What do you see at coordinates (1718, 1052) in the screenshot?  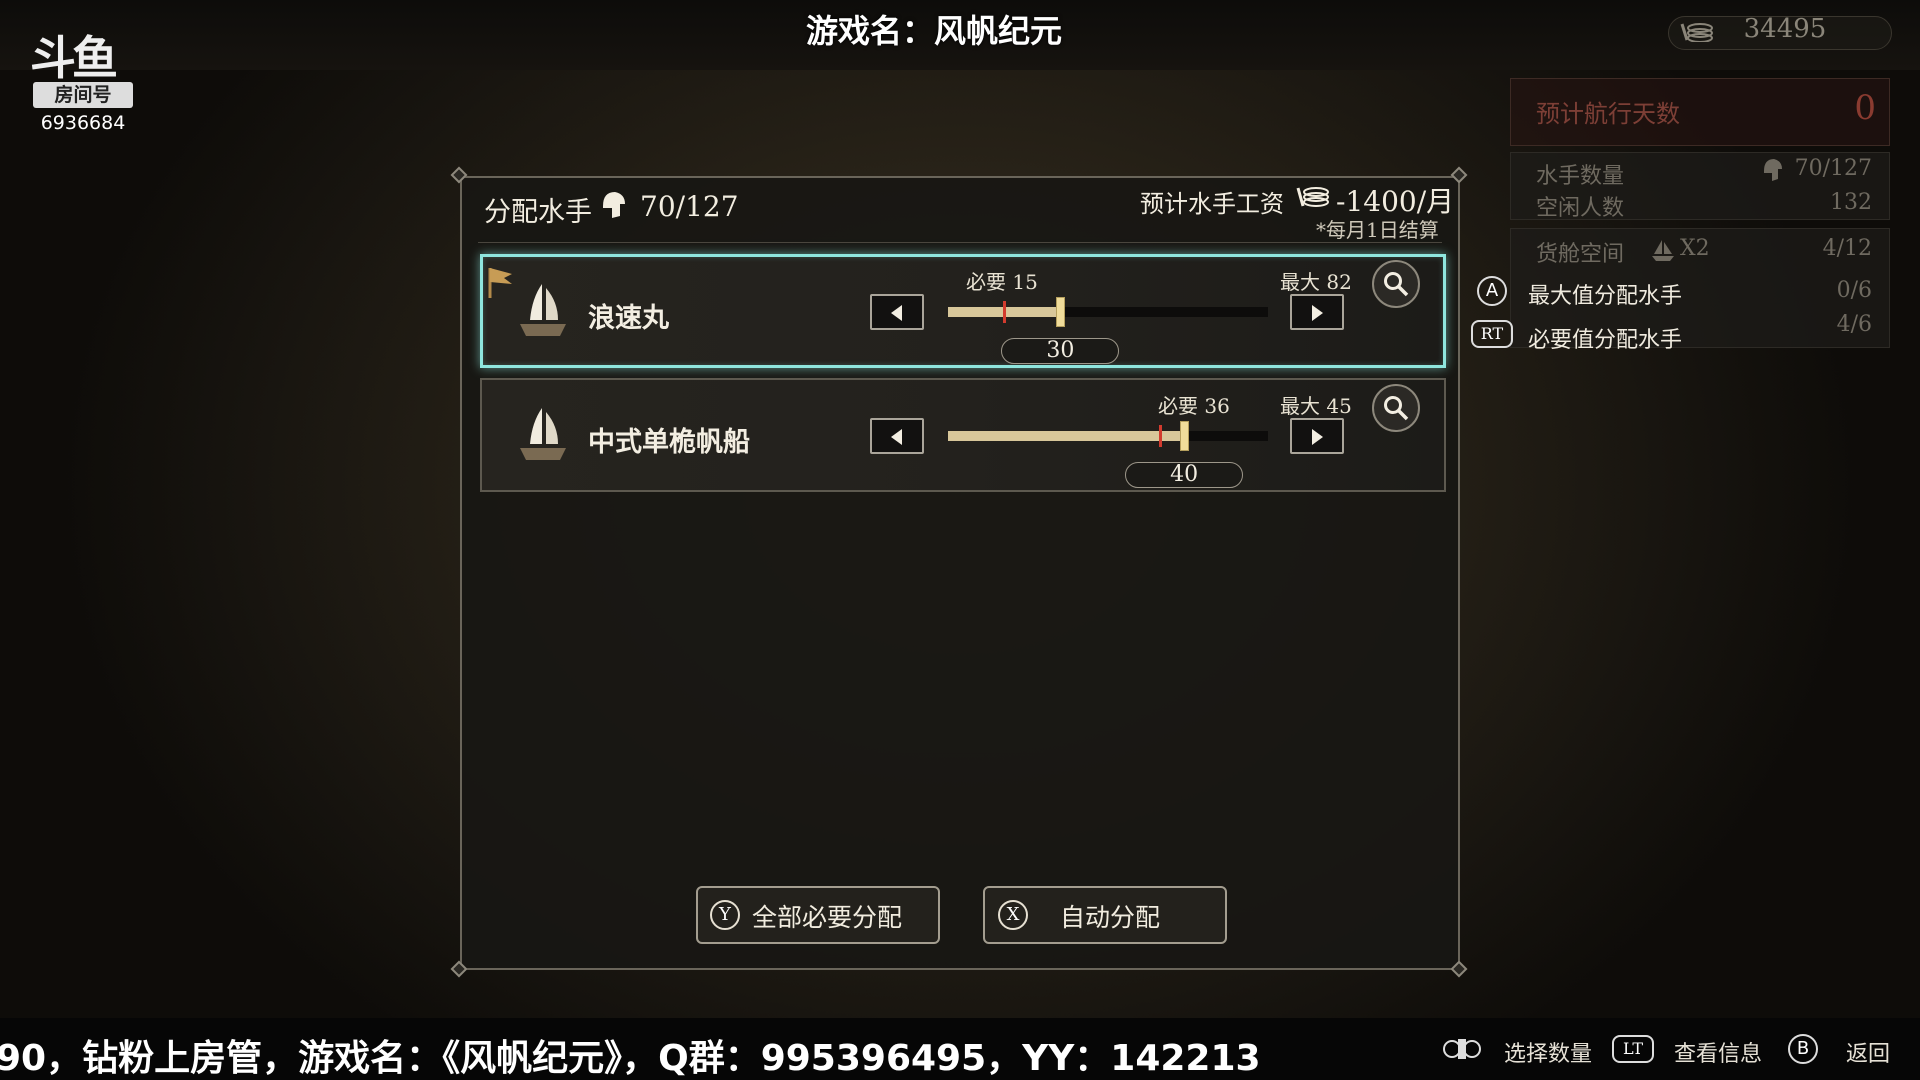 I see `view-info-hint: 查看信息` at bounding box center [1718, 1052].